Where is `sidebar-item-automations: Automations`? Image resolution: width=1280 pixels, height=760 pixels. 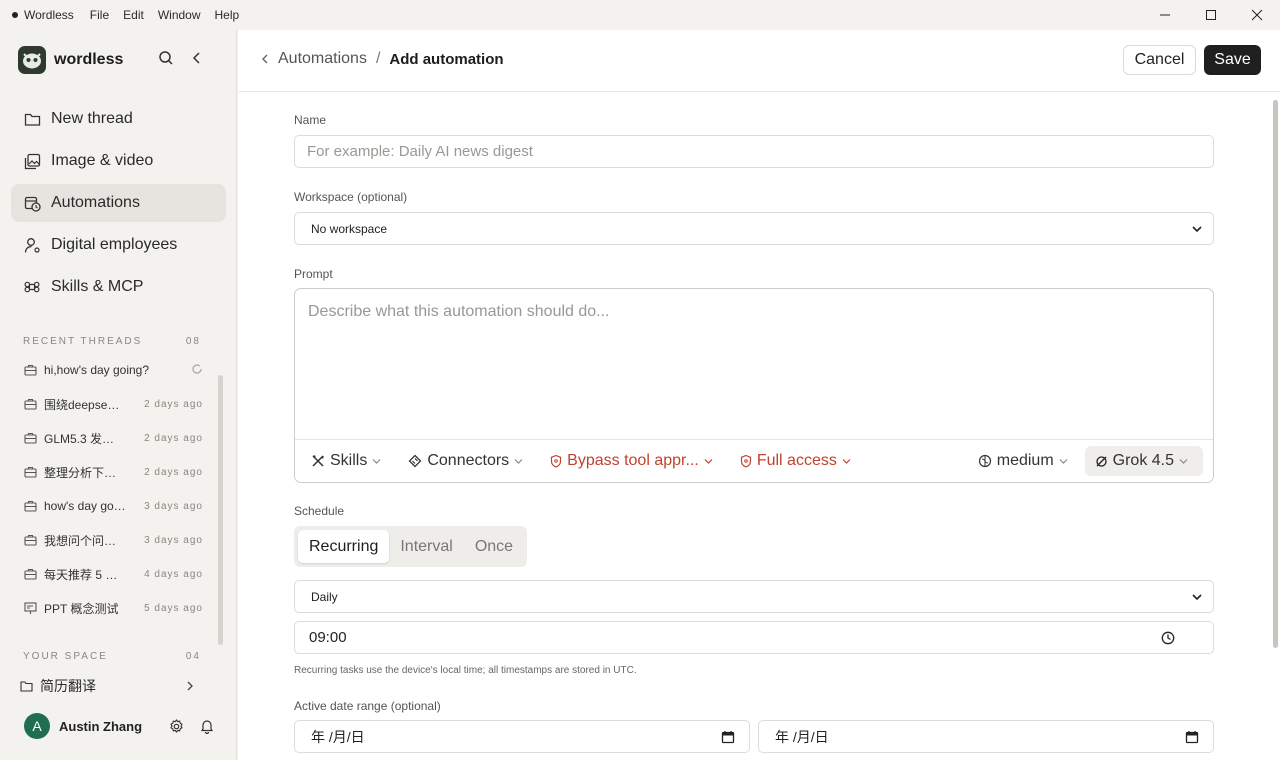 sidebar-item-automations: Automations is located at coordinates (118, 203).